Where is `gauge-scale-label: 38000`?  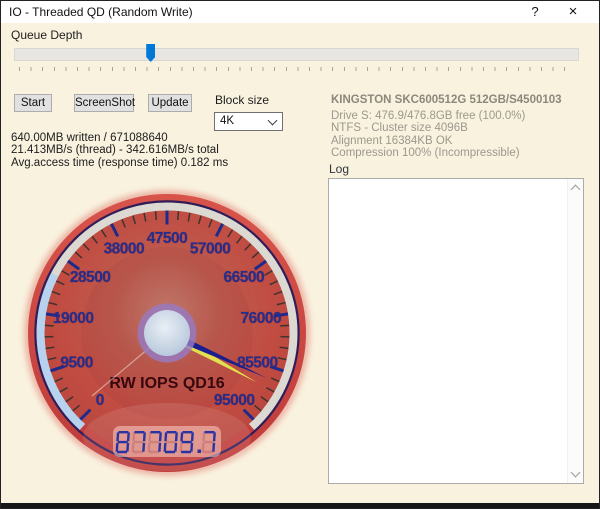 gauge-scale-label: 38000 is located at coordinates (124, 248).